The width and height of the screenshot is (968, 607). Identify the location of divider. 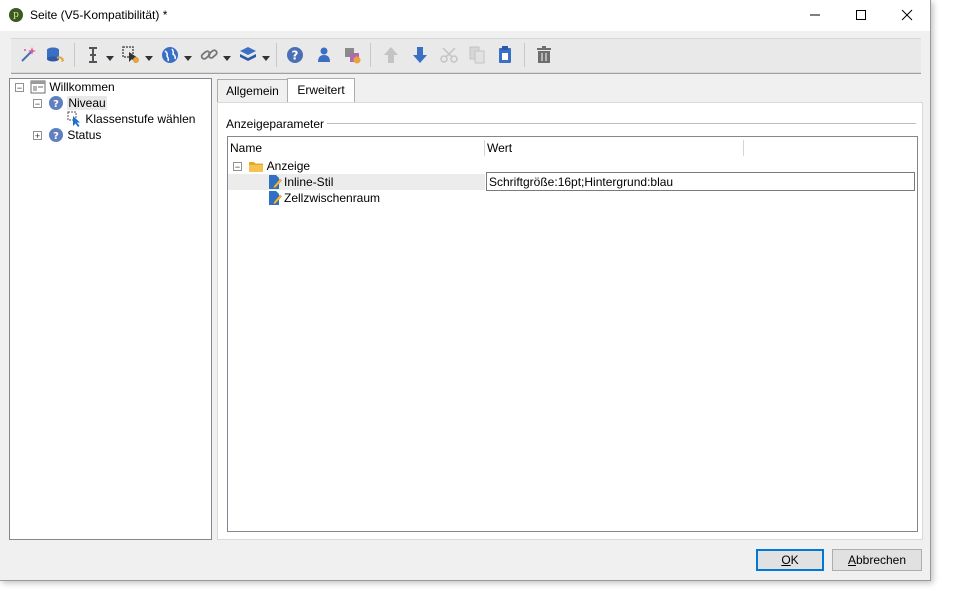
(466, 73).